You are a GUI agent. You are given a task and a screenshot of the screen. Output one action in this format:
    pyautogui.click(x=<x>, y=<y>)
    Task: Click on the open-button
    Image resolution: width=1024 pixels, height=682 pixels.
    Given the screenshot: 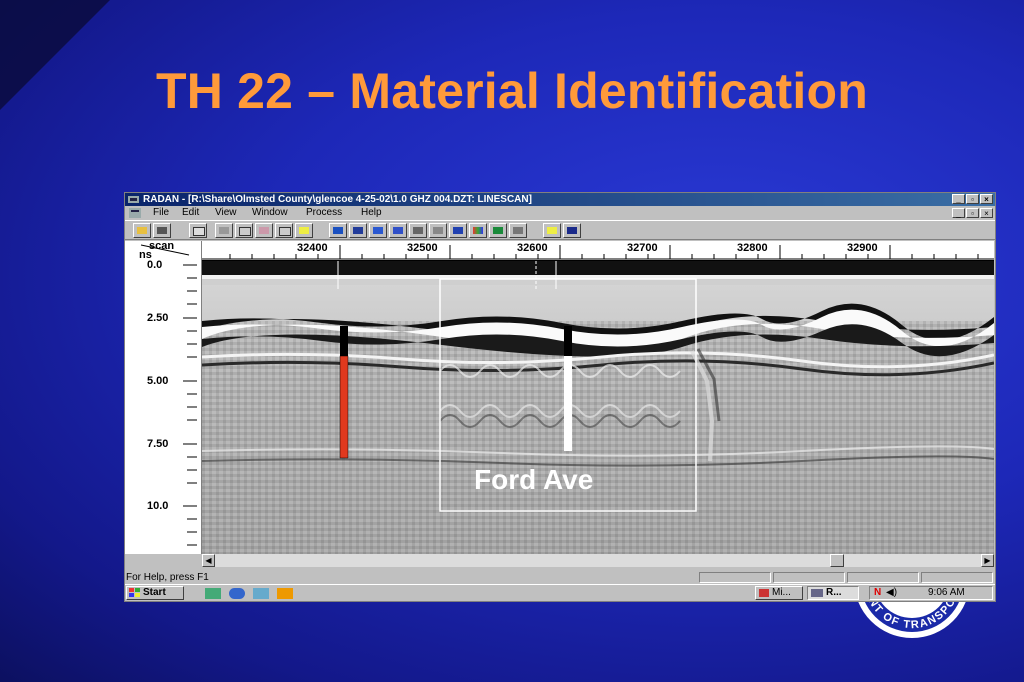 What is the action you would take?
    pyautogui.click(x=142, y=230)
    